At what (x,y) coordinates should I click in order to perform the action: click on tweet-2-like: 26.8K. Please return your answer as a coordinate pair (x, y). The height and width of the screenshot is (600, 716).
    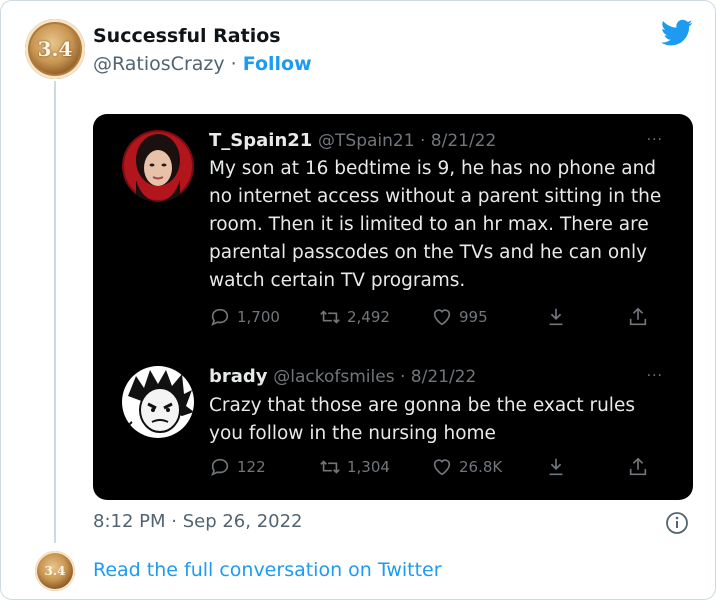
    Looking at the image, I should click on (466, 467).